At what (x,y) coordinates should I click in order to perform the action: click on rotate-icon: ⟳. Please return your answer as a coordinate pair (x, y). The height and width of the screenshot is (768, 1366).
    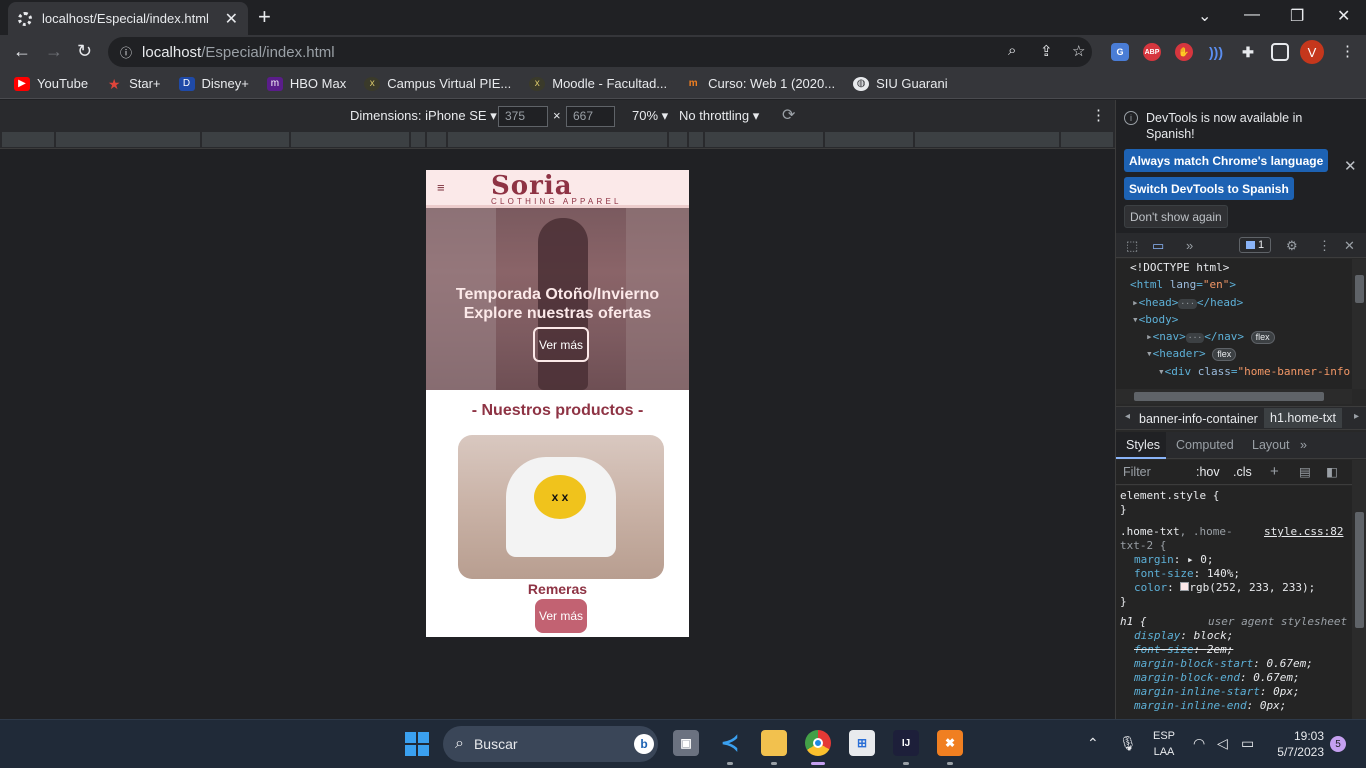
    Looking at the image, I should click on (788, 115).